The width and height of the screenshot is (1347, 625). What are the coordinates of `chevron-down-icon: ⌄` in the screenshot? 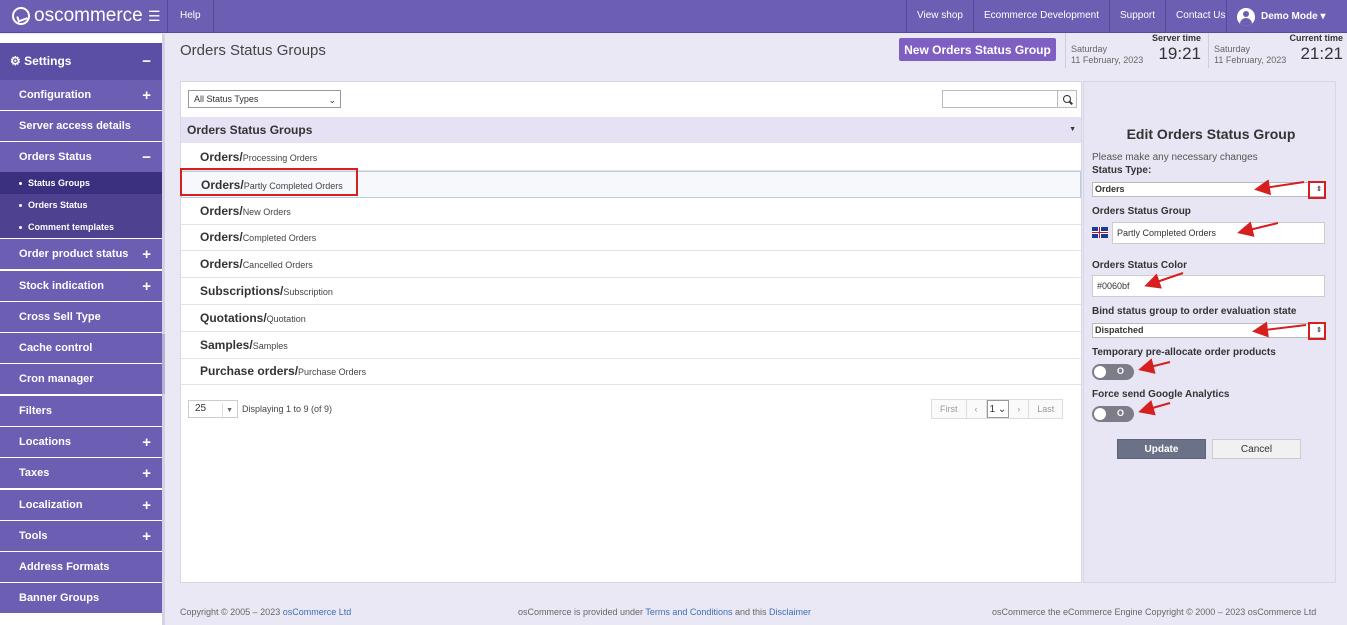 It's located at (332, 100).